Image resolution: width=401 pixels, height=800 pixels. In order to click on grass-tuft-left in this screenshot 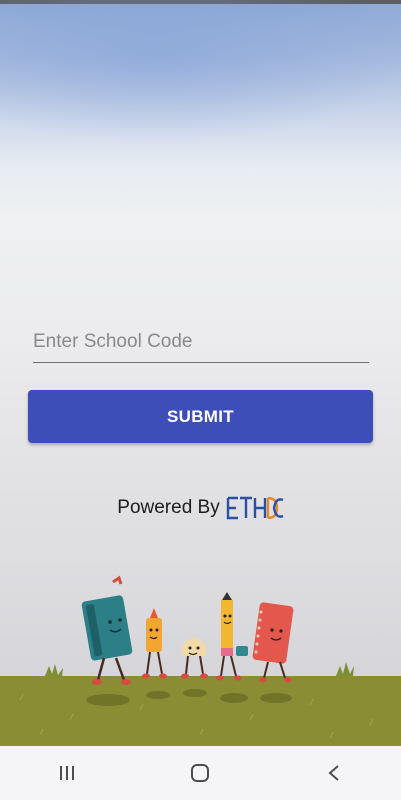, I will do `click(54, 670)`.